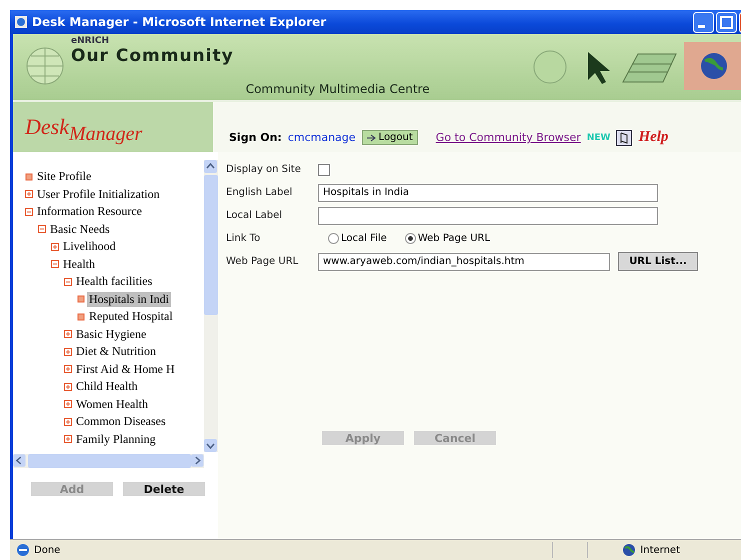  What do you see at coordinates (19, 460) in the screenshot?
I see `scroll-left-icon` at bounding box center [19, 460].